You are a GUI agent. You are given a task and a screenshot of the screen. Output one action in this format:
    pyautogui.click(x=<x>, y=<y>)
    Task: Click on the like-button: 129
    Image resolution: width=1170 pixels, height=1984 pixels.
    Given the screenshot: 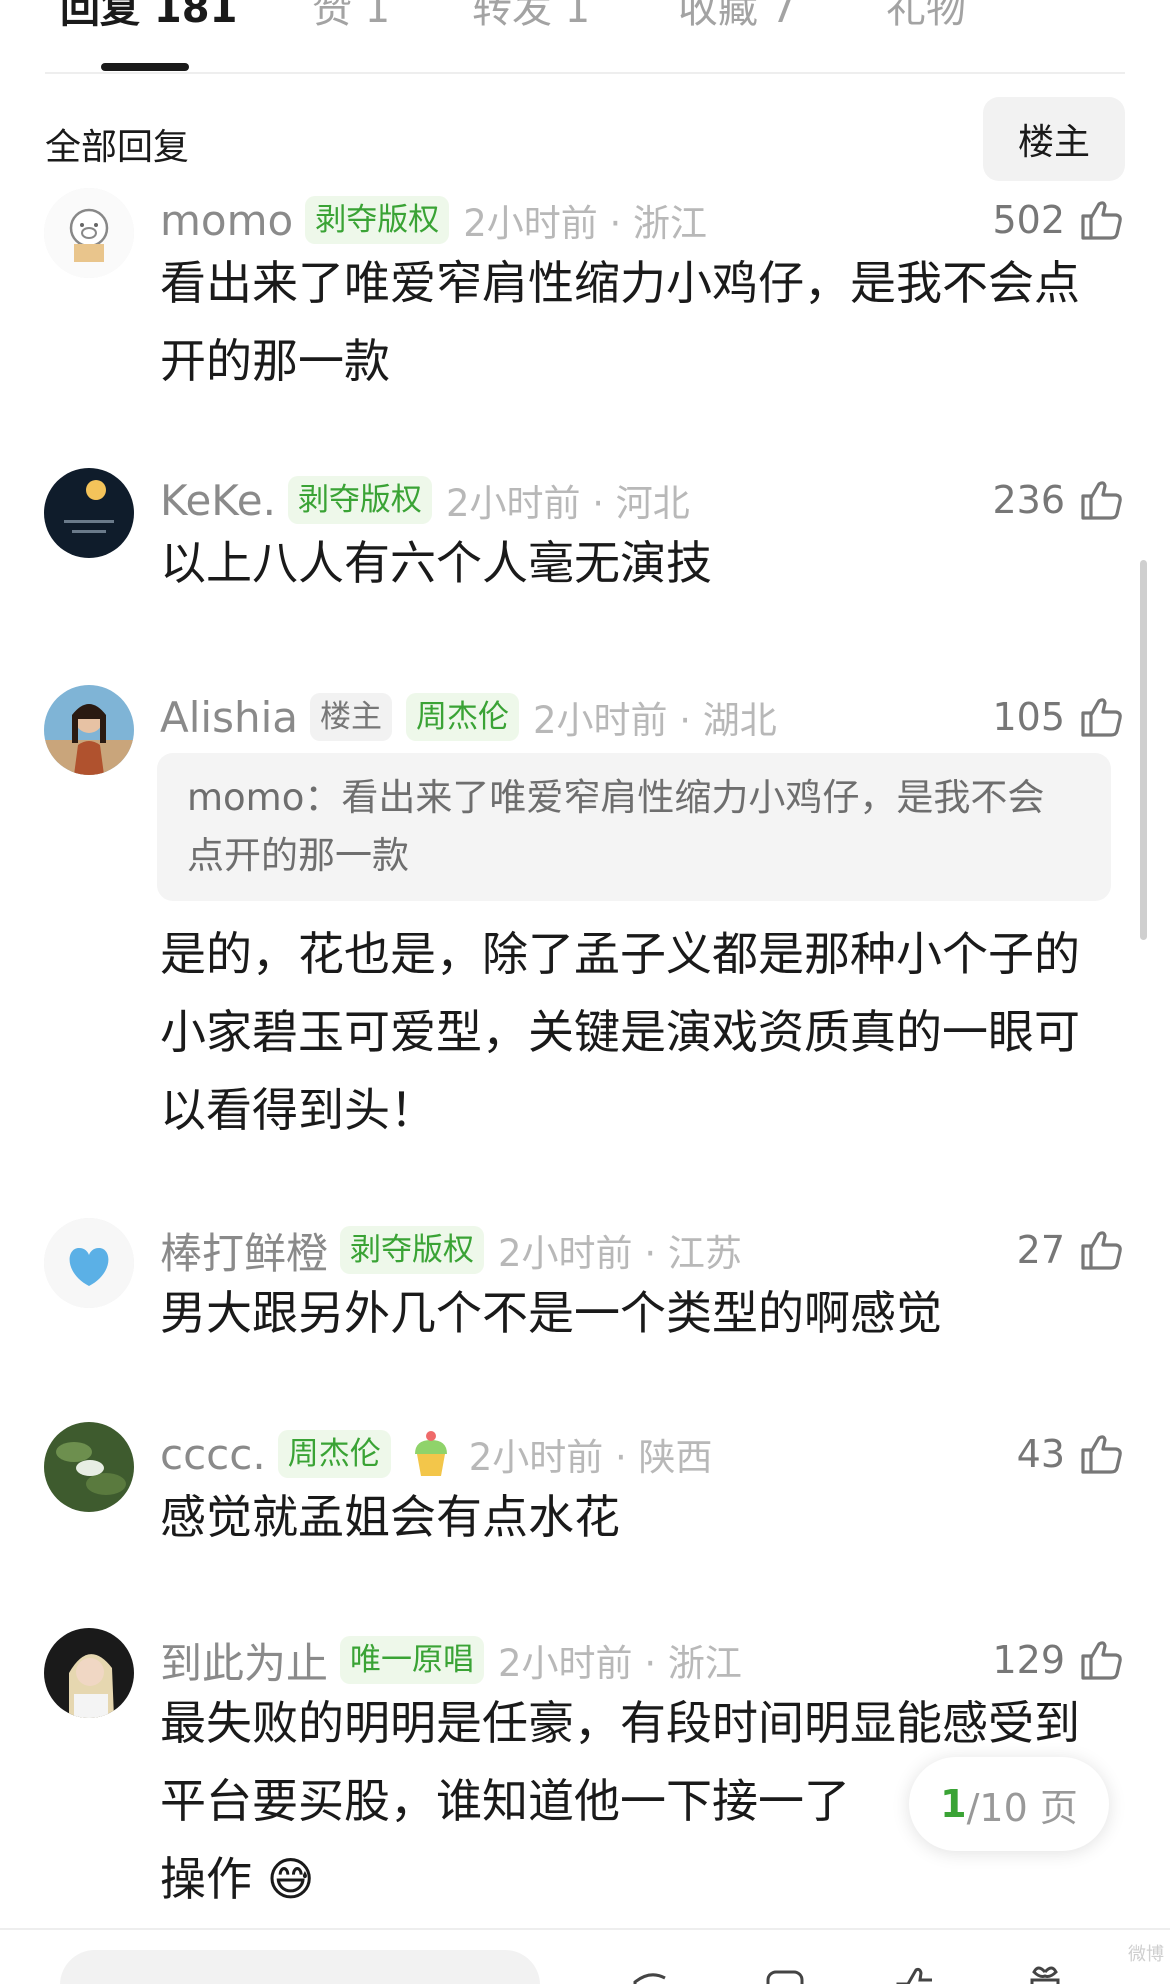 What is the action you would take?
    pyautogui.click(x=1058, y=1660)
    